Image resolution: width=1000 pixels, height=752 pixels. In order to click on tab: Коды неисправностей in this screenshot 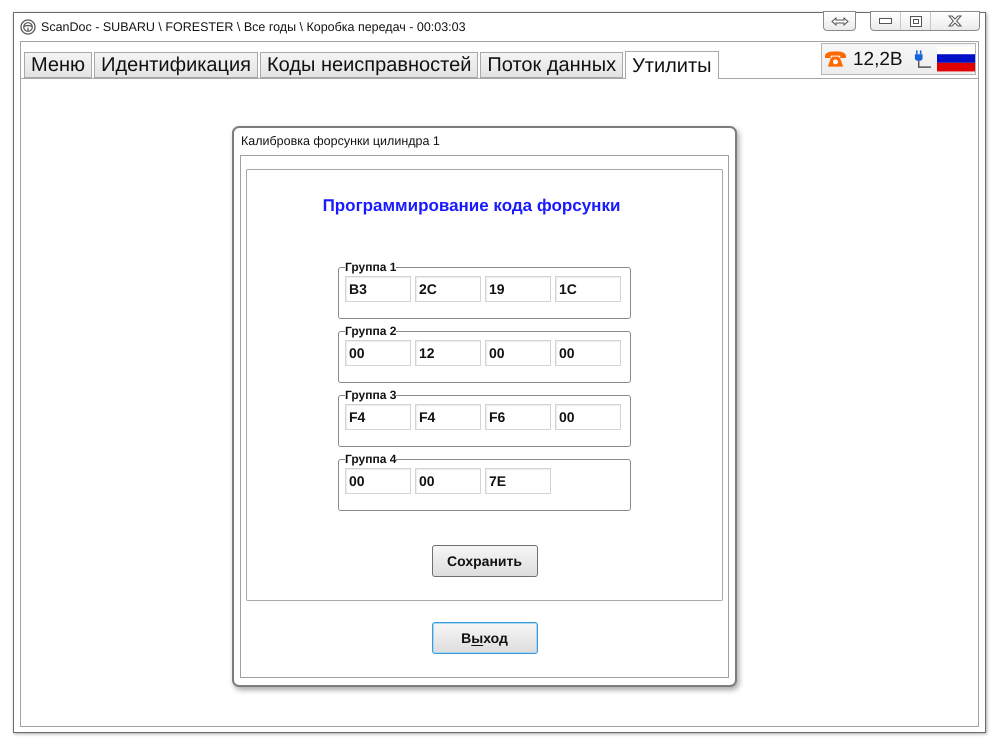, I will do `click(369, 65)`.